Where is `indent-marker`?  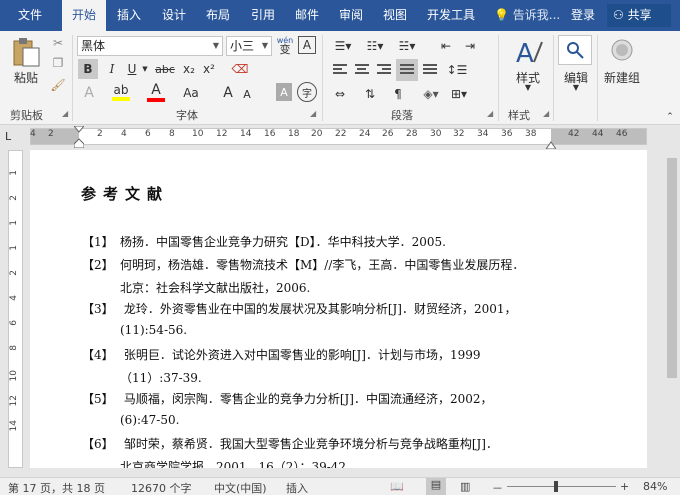
indent-marker is located at coordinates (79, 137).